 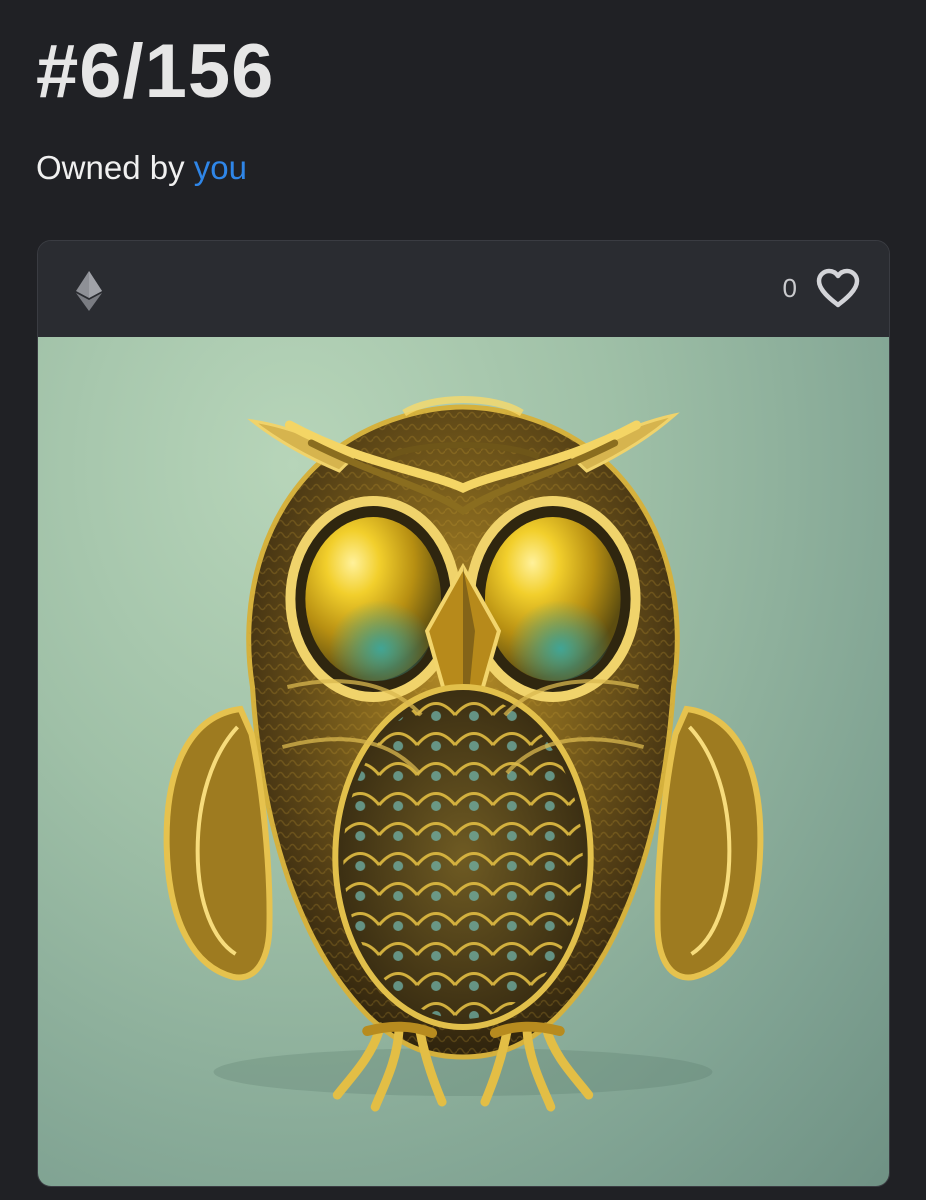 What do you see at coordinates (110, 167) in the screenshot?
I see `owned-by-label: Owned by` at bounding box center [110, 167].